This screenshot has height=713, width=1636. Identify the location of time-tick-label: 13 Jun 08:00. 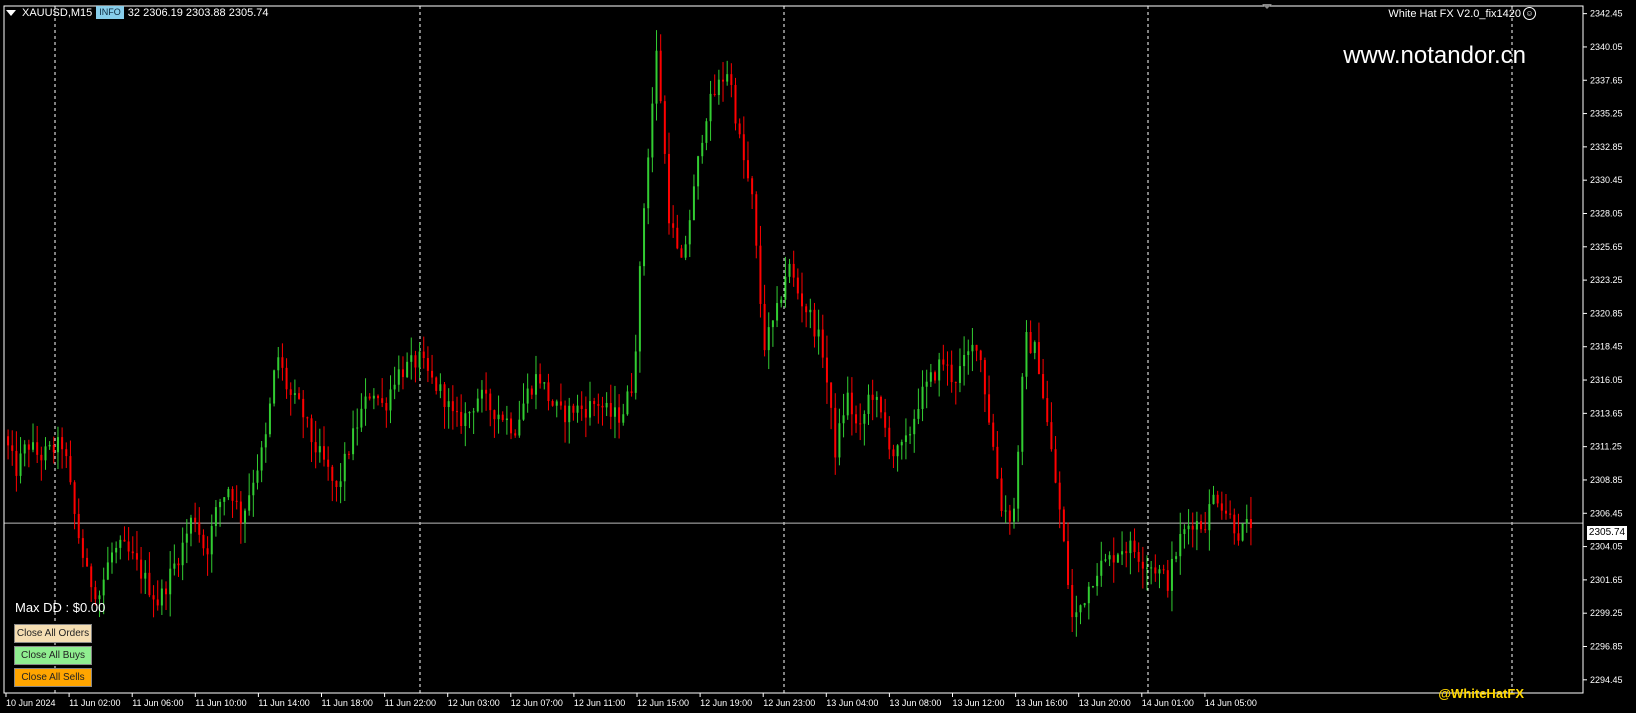
(915, 703).